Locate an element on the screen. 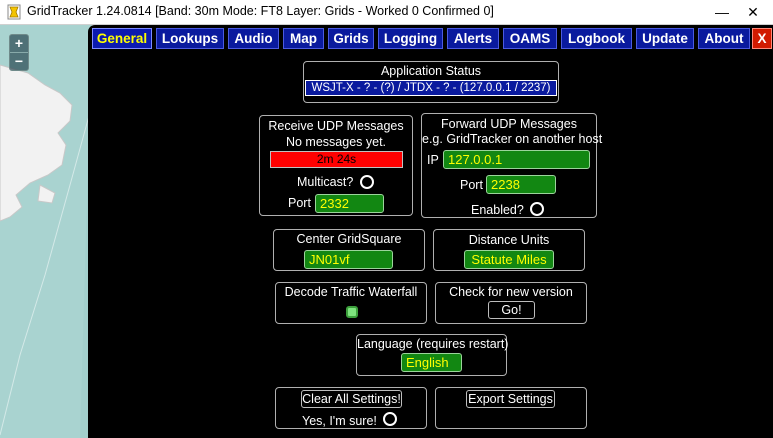 Image resolution: width=773 pixels, height=438 pixels. export-settings-box: Export Settings is located at coordinates (511, 408).